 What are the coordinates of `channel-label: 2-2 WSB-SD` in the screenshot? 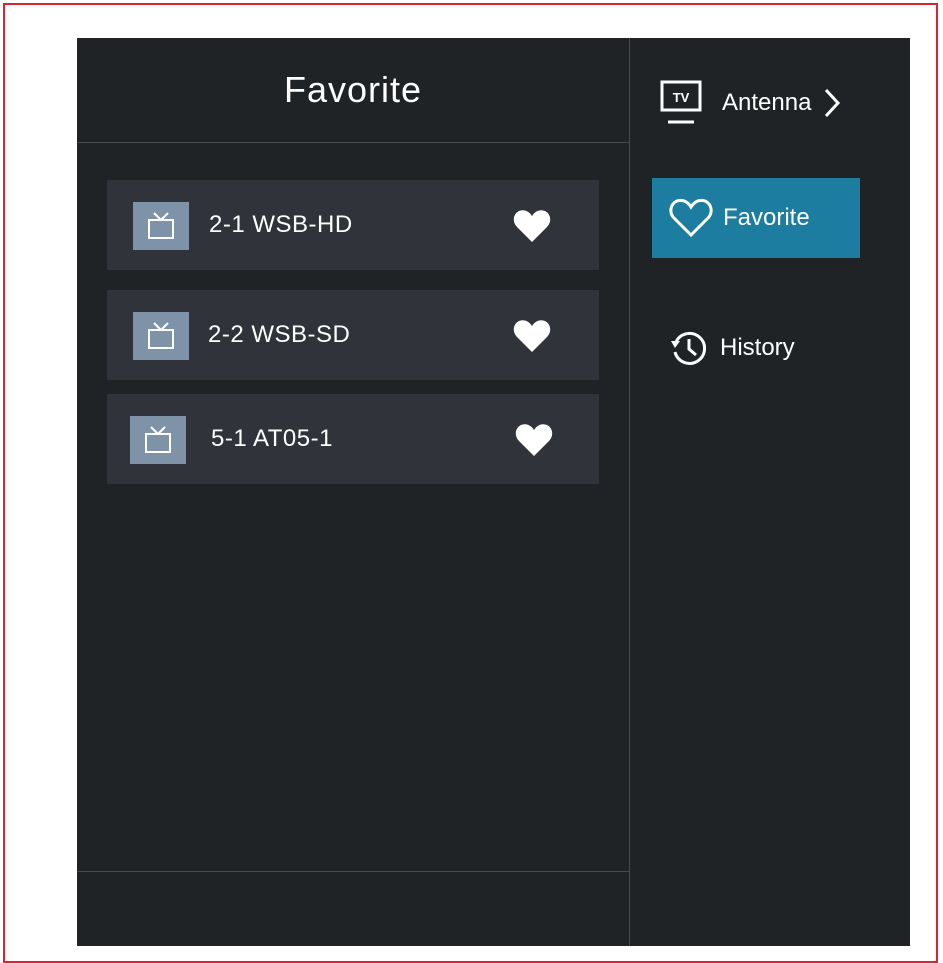 It's located at (279, 334).